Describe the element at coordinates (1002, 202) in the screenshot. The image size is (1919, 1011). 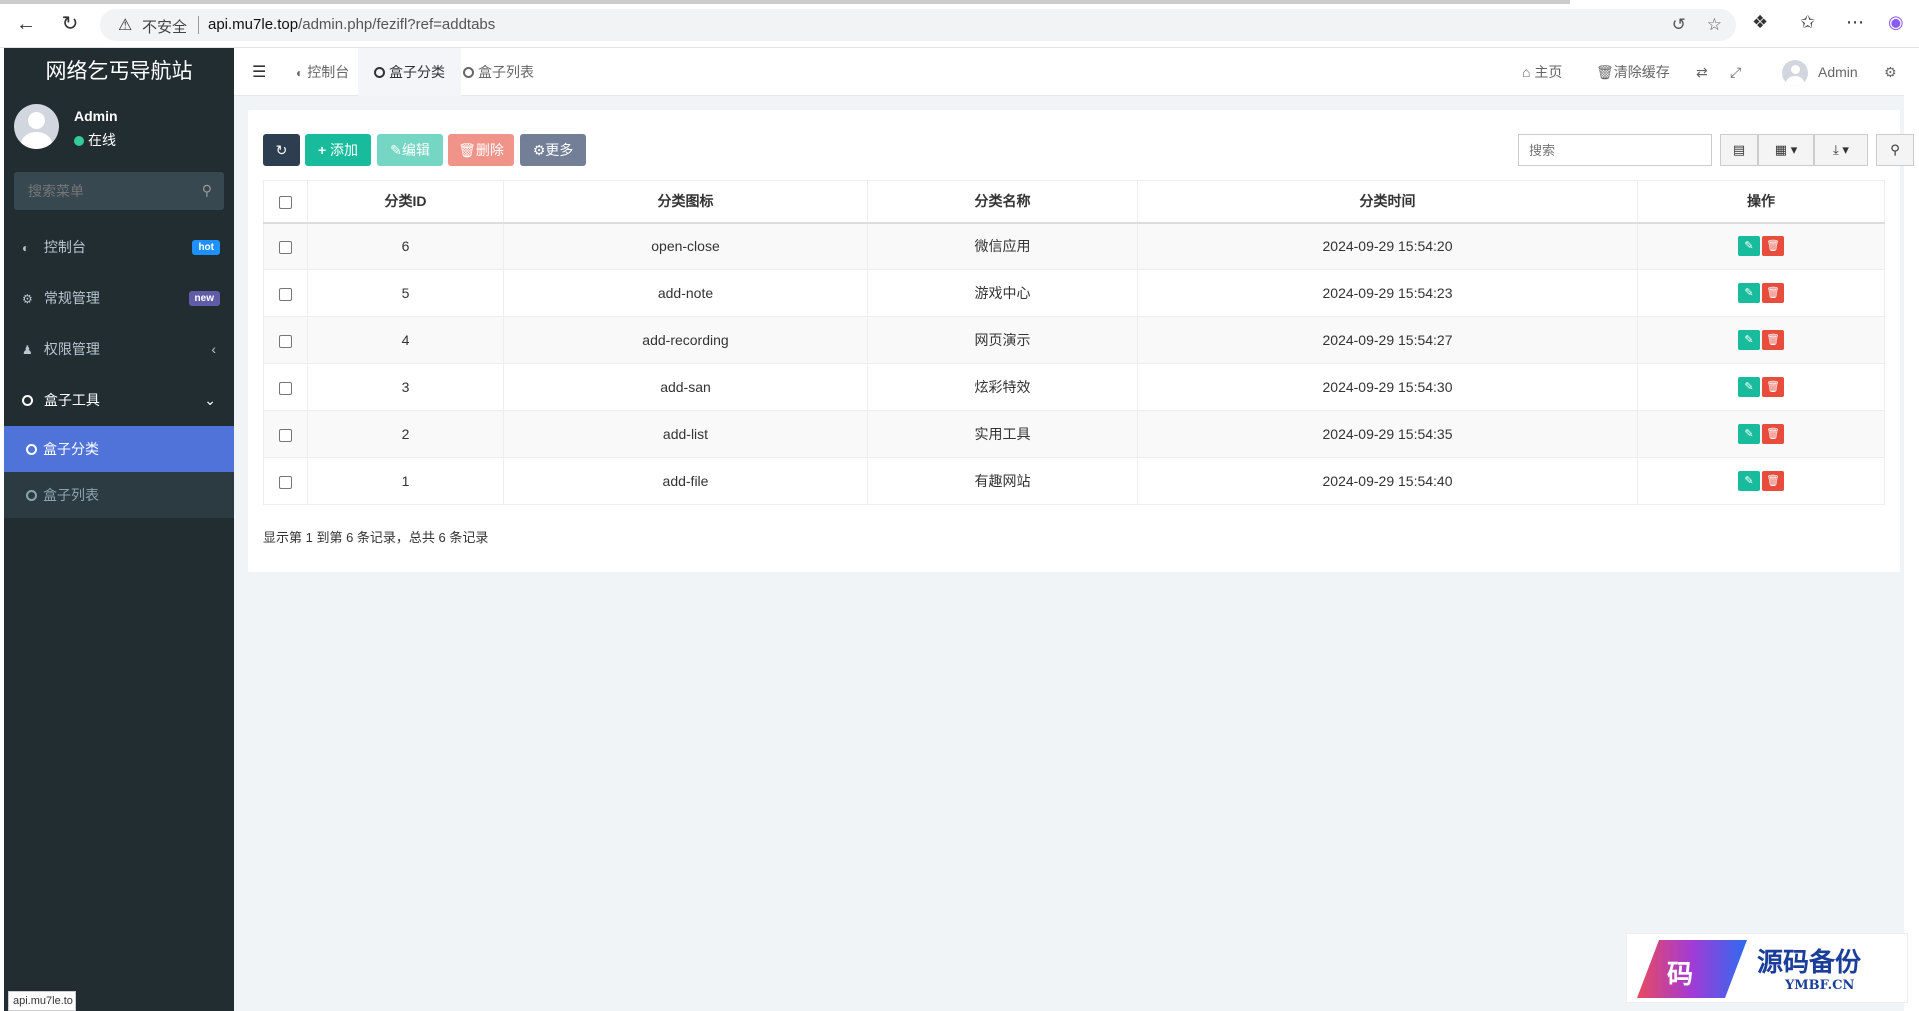
I see `column-header: 分类名称` at that location.